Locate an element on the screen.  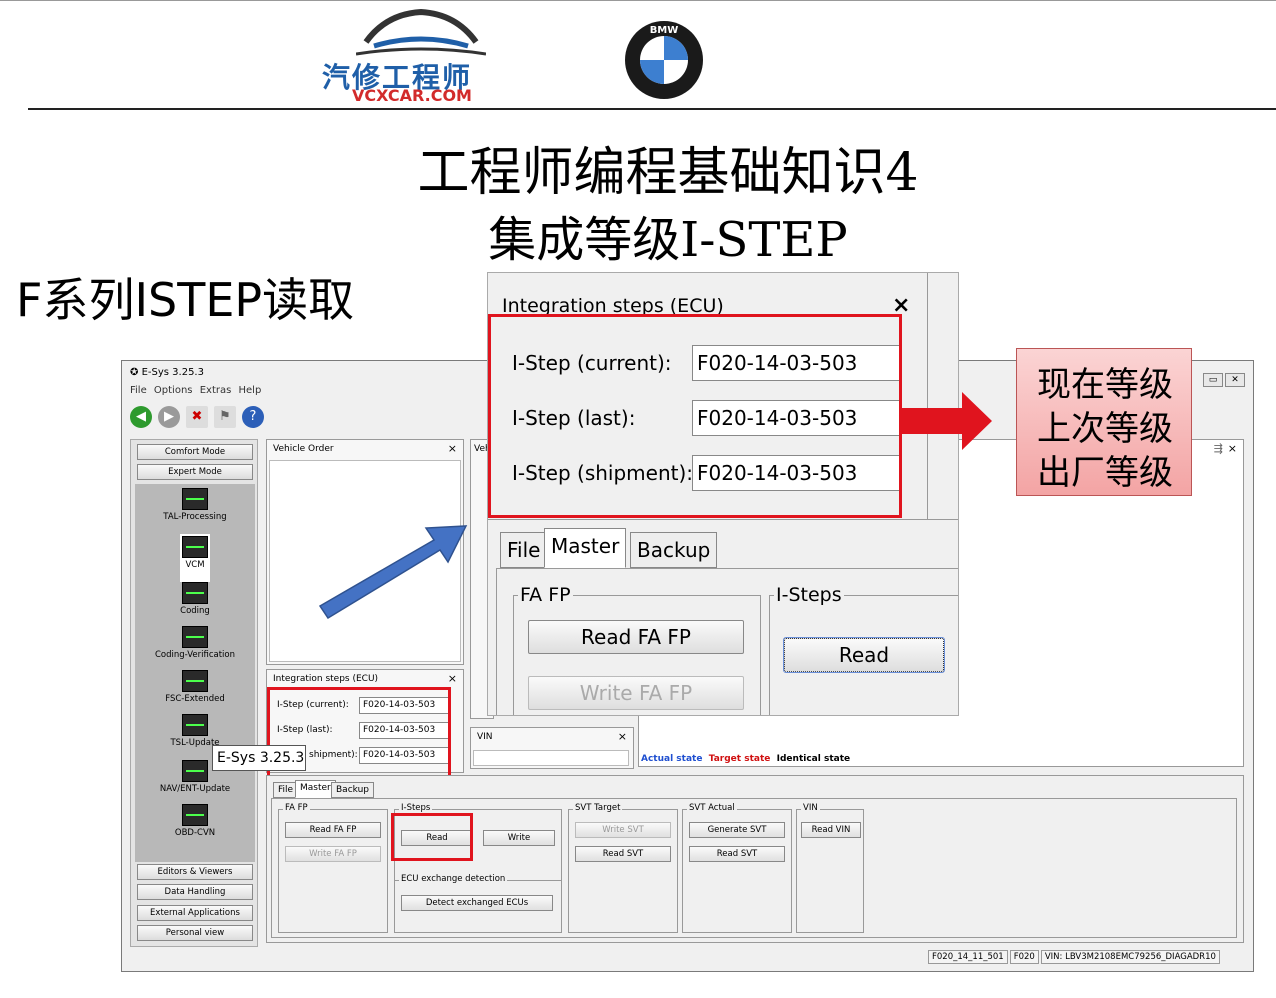
zoom-tab-backup: Backup is located at coordinates (674, 550).